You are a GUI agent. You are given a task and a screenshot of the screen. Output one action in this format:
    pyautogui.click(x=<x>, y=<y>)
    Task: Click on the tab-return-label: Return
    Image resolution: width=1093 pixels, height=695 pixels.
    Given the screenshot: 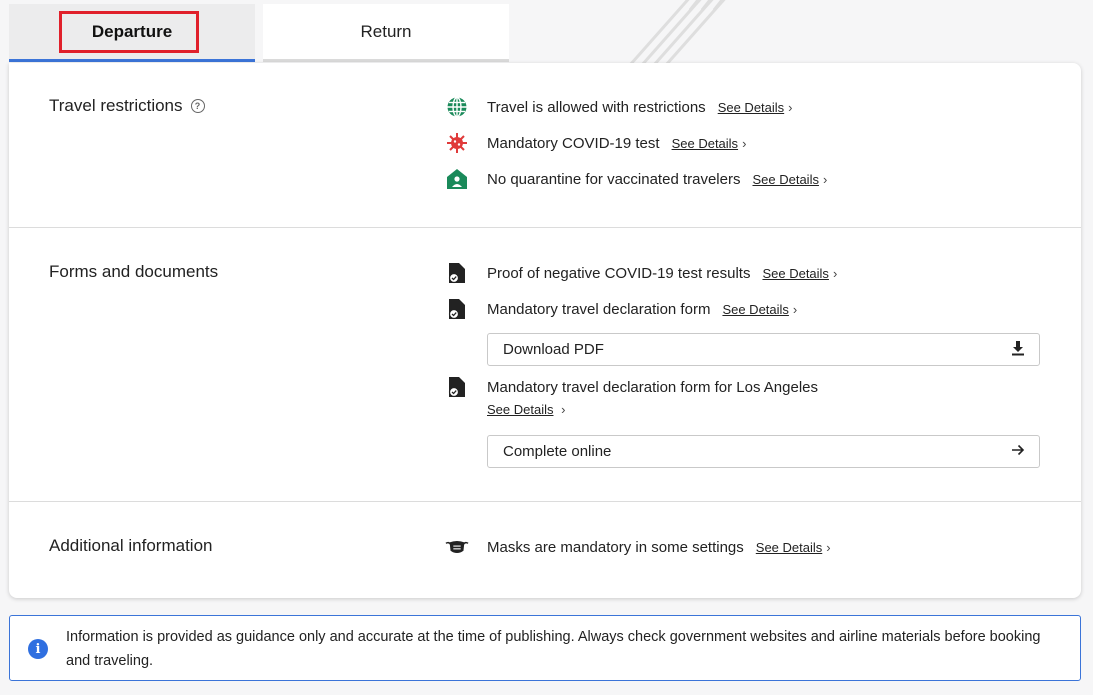 What is the action you would take?
    pyautogui.click(x=386, y=31)
    